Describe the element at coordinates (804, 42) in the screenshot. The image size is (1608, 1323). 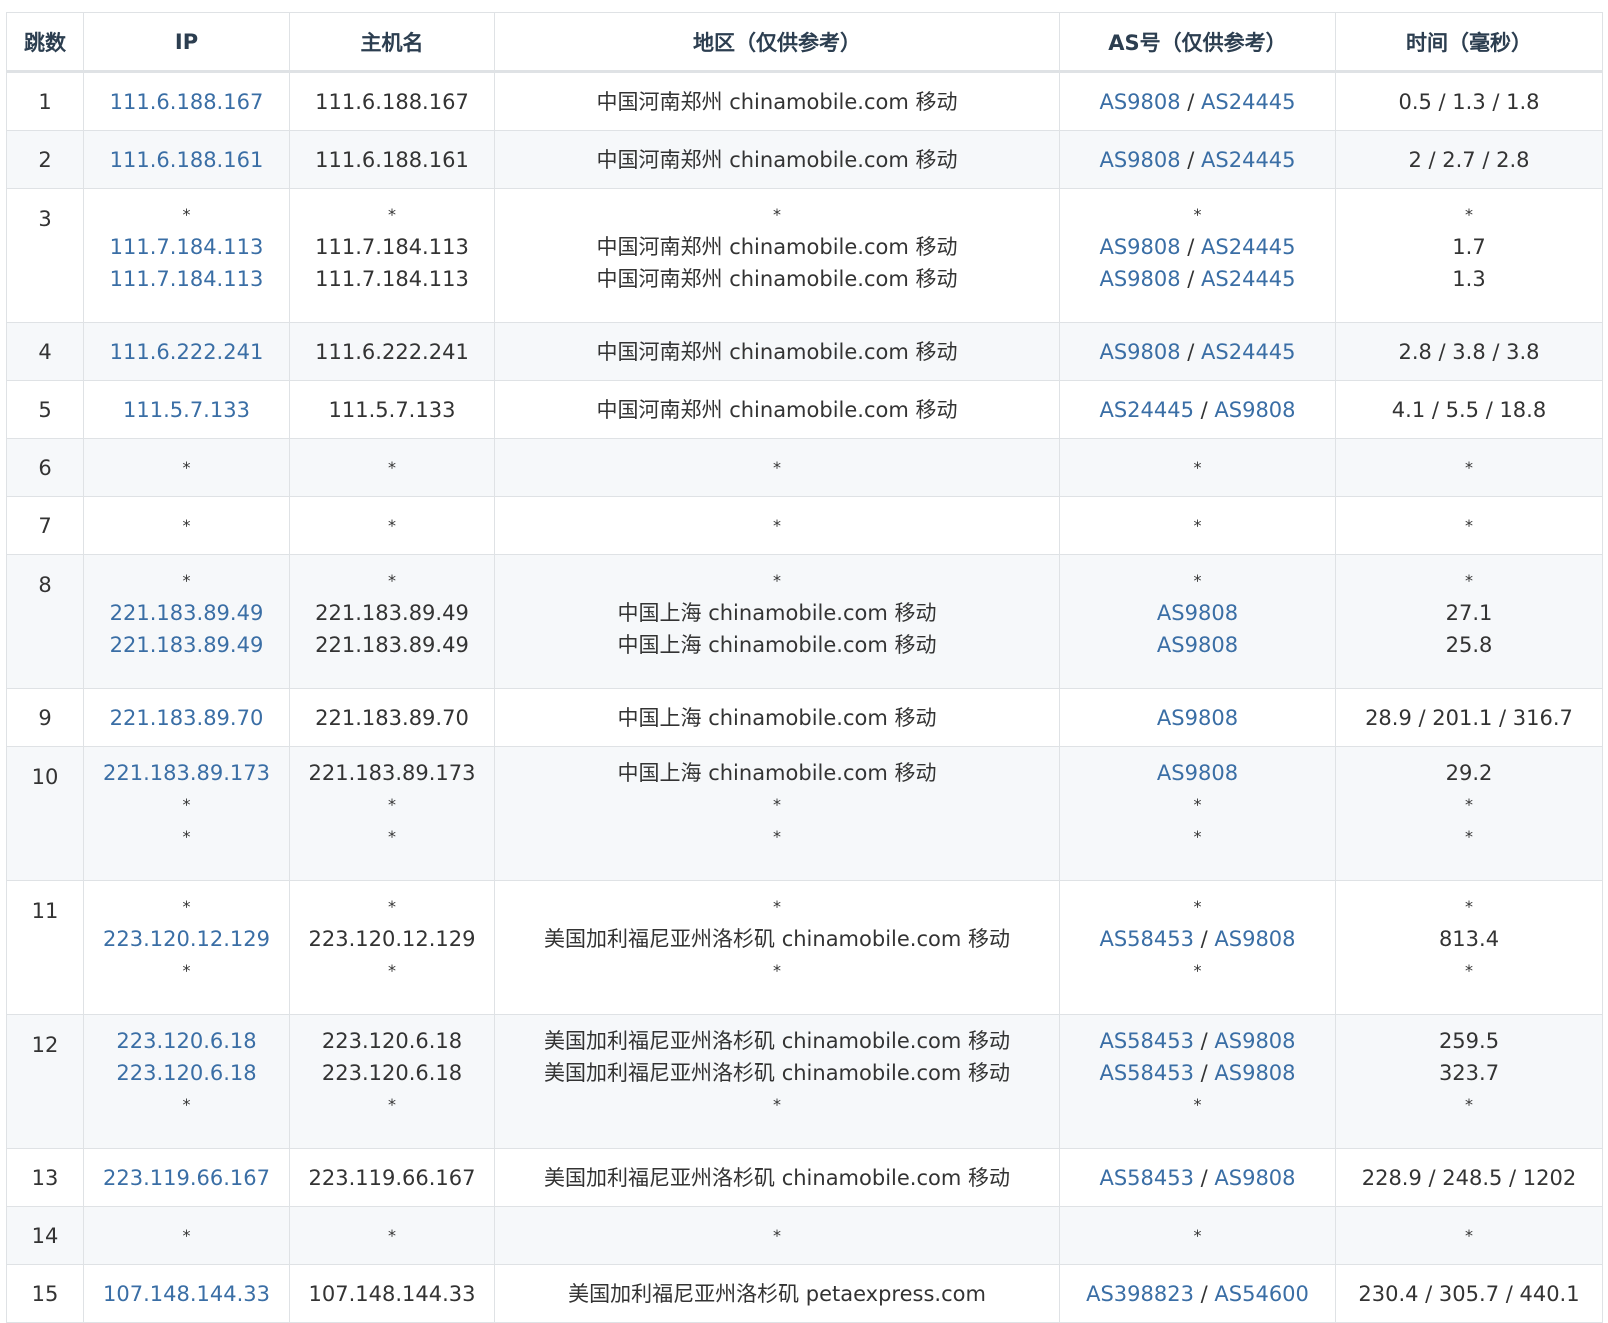
I see `header-row: 跳数 IP 主机名 地区（仅供参考） AS号（仅供参考） 时间（毫秒）` at that location.